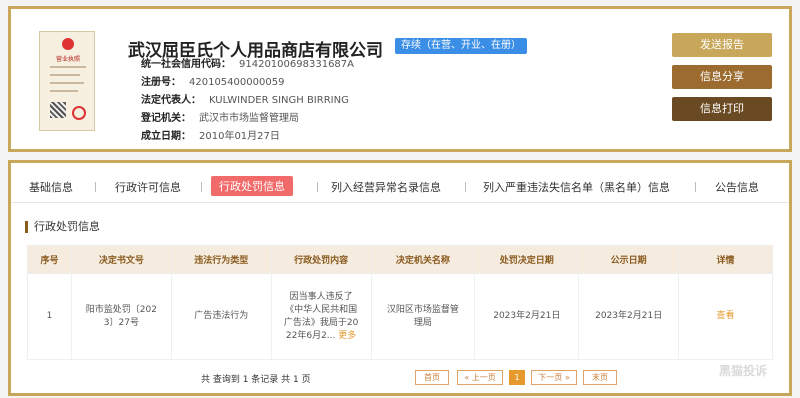  I want to click on info-row-legal-rep: 法定代表人： KULWINDER SINGH BIRRING, so click(245, 101).